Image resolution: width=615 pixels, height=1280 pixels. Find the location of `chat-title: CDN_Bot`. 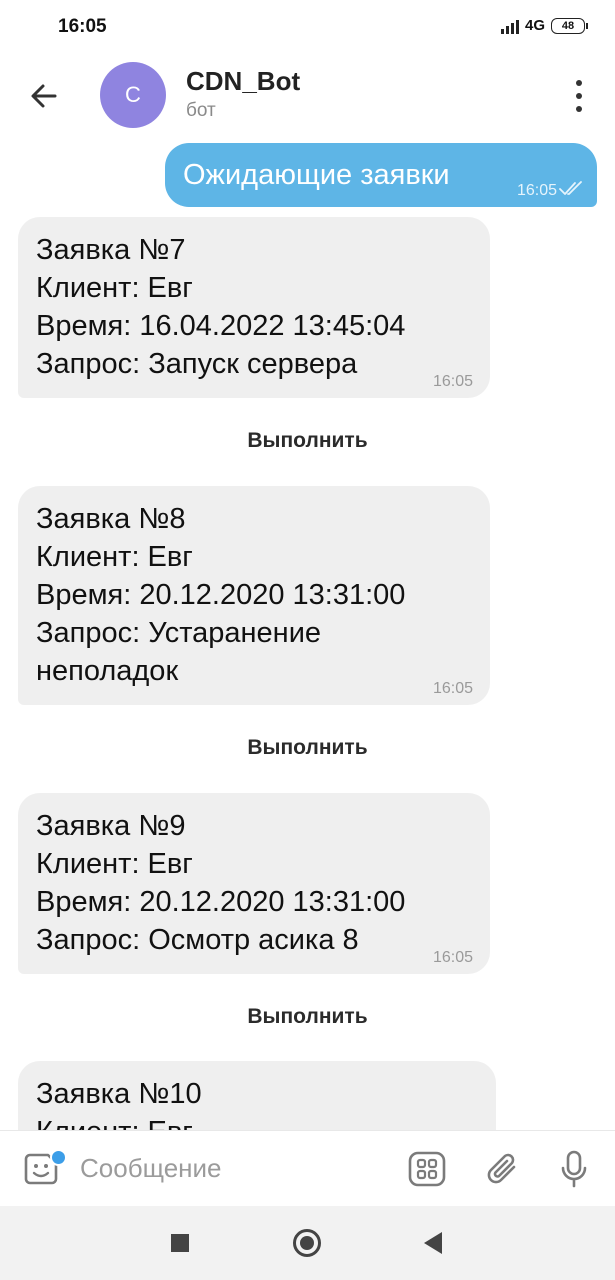

chat-title: CDN_Bot is located at coordinates (243, 81).